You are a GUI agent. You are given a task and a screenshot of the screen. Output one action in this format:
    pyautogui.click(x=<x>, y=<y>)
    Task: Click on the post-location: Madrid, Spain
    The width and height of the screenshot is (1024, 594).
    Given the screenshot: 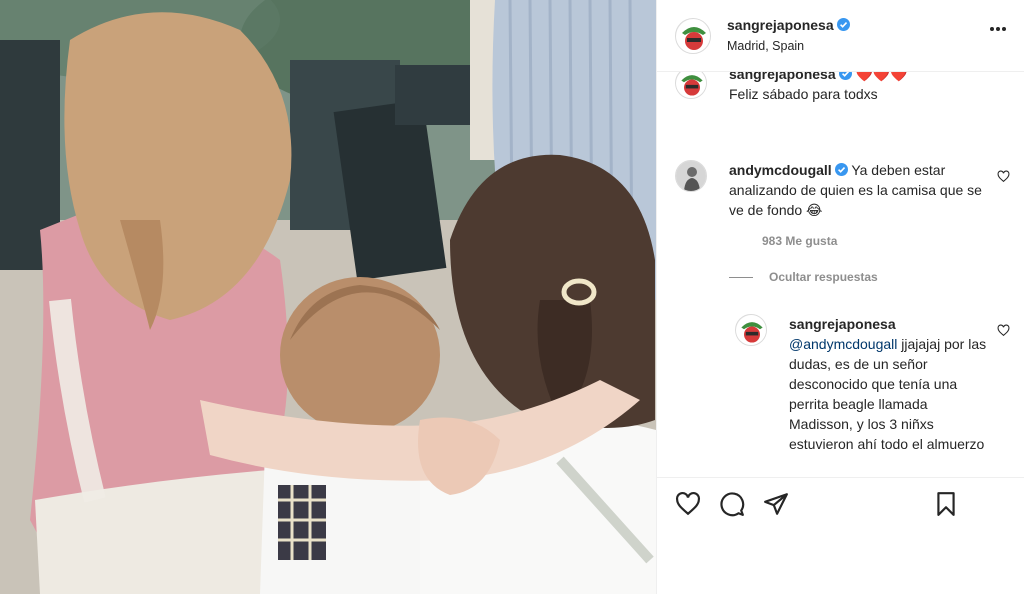 What is the action you would take?
    pyautogui.click(x=765, y=46)
    